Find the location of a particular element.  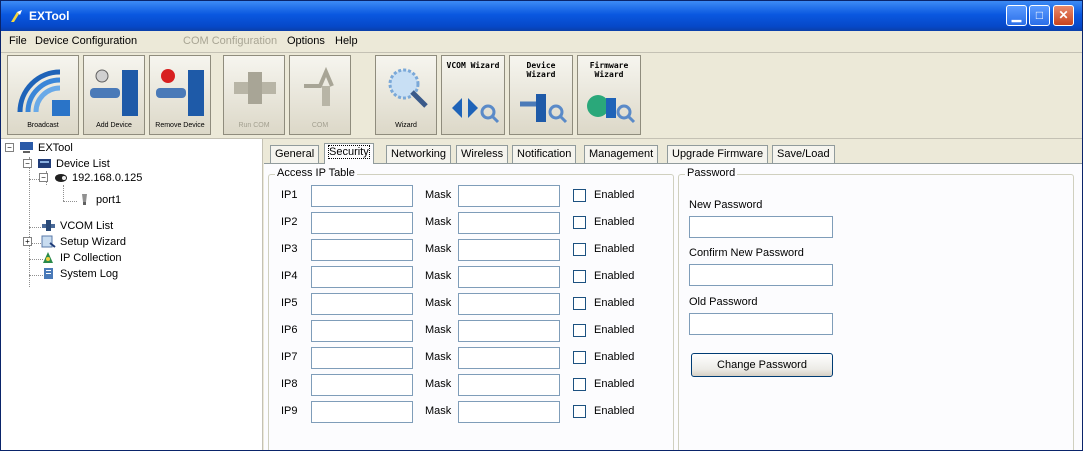

menu-options: Options is located at coordinates (306, 41).